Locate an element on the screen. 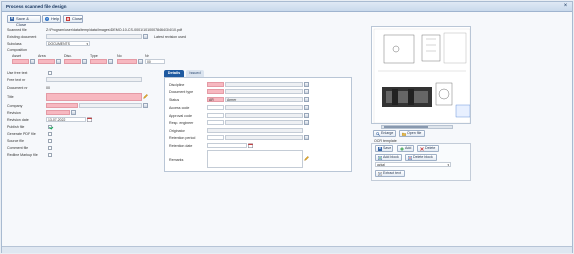 Image resolution: width=574 pixels, height=254 pixels. publish-file-checkbox is located at coordinates (50, 127).